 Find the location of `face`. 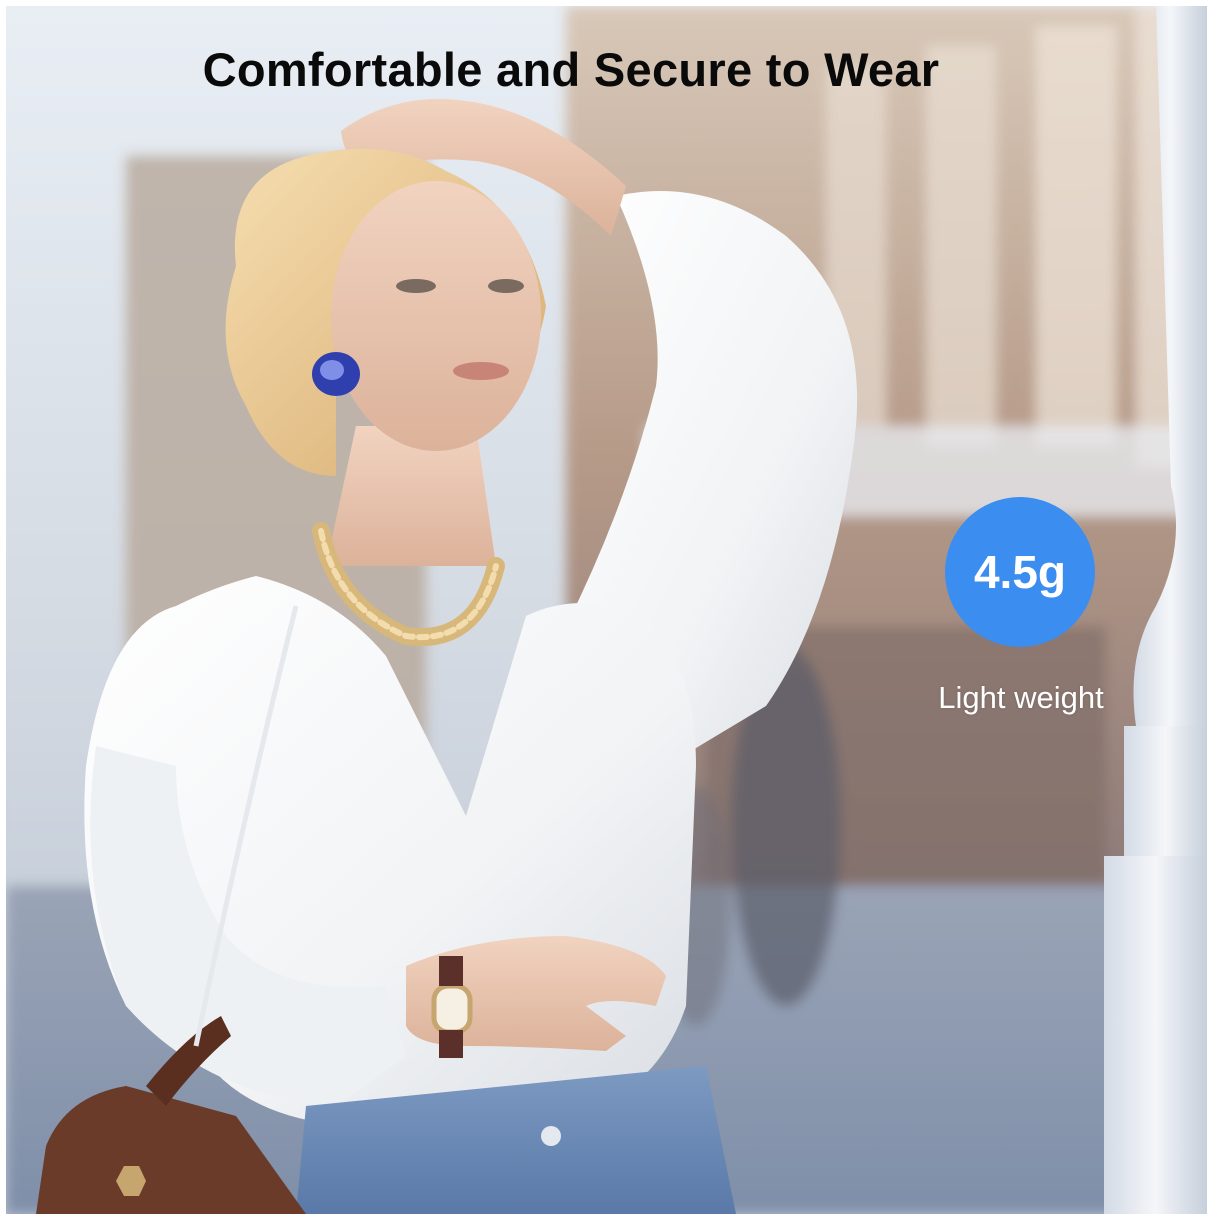

face is located at coordinates (436, 316).